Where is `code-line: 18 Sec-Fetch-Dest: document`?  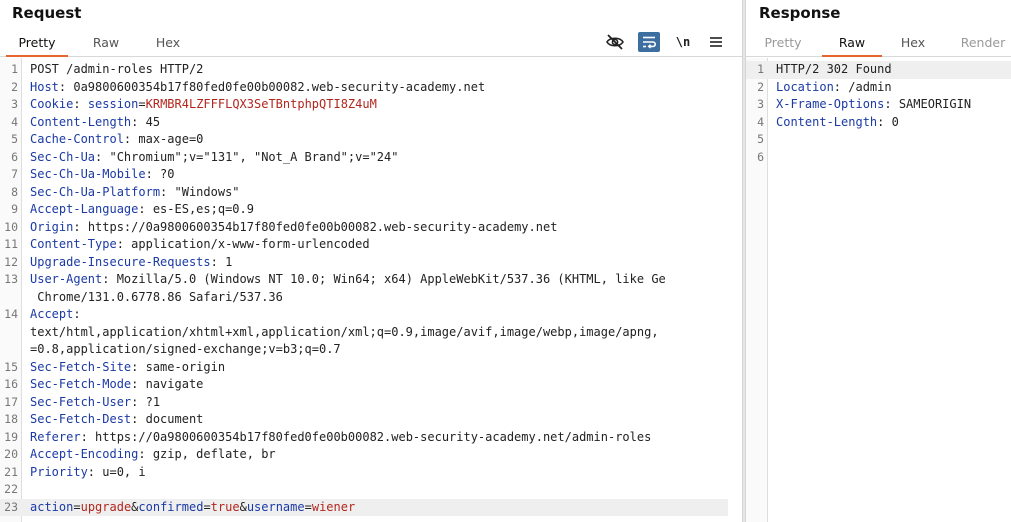 code-line: 18 Sec-Fetch-Dest: document is located at coordinates (364, 420).